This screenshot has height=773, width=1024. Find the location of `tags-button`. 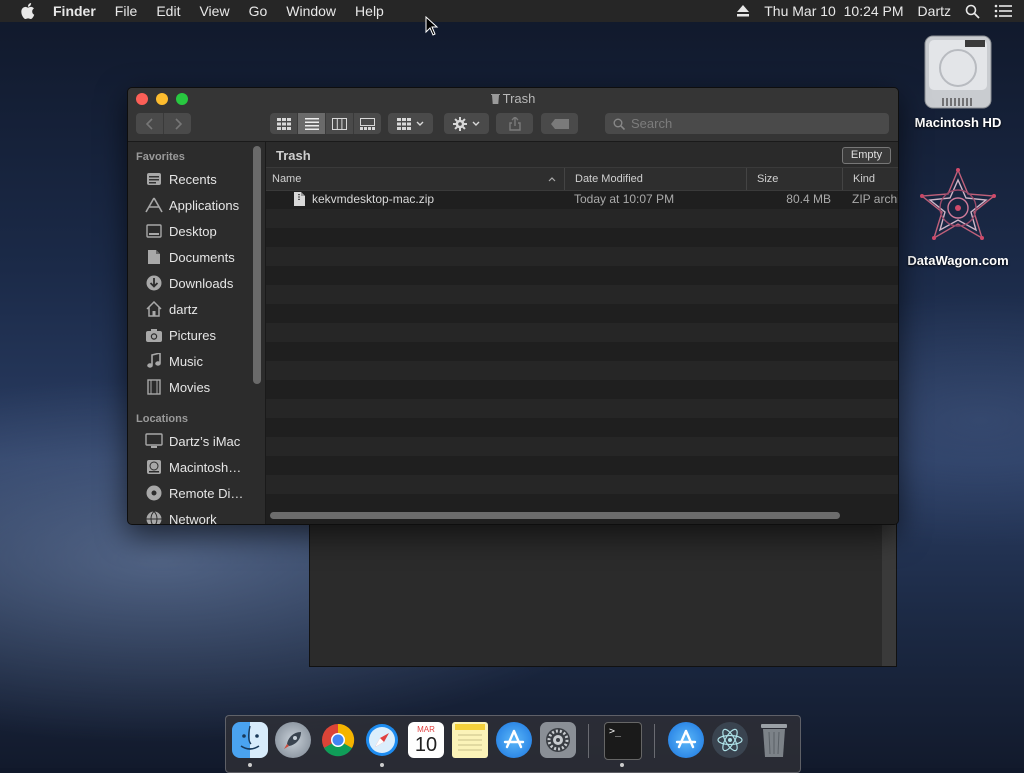

tags-button is located at coordinates (559, 123).